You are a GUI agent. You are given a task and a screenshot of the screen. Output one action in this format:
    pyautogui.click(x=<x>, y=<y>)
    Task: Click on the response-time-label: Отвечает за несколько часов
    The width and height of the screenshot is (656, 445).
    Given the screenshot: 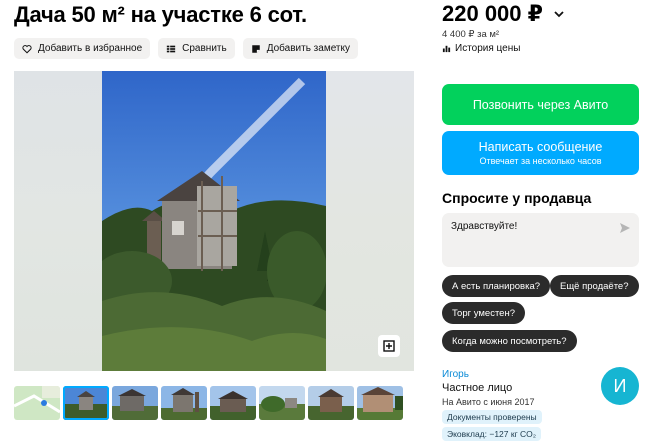 What is the action you would take?
    pyautogui.click(x=540, y=161)
    